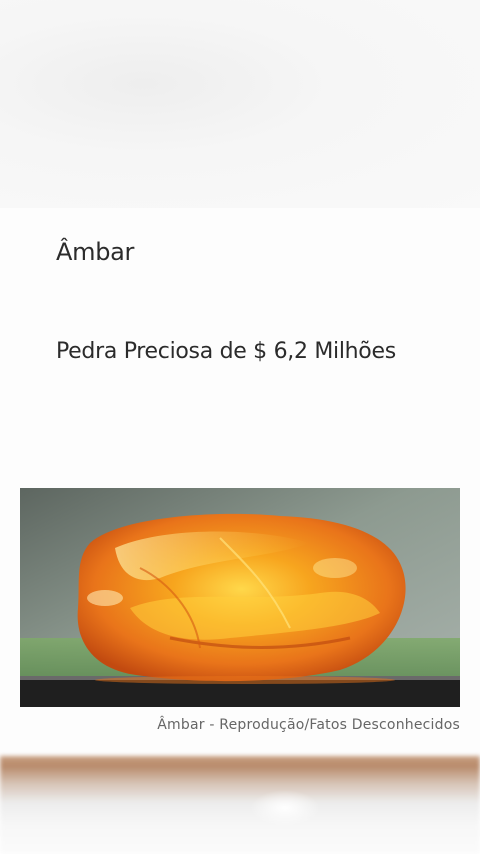  I want to click on blurred-highlight, so click(285, 808).